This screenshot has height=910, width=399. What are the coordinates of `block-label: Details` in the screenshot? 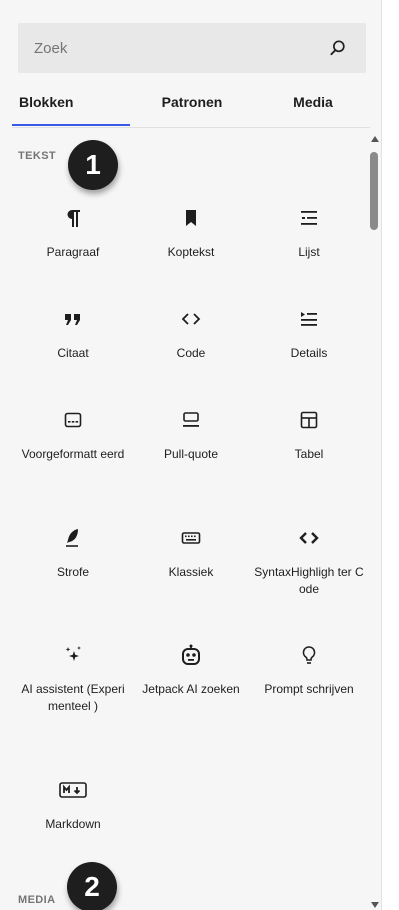 It's located at (309, 353).